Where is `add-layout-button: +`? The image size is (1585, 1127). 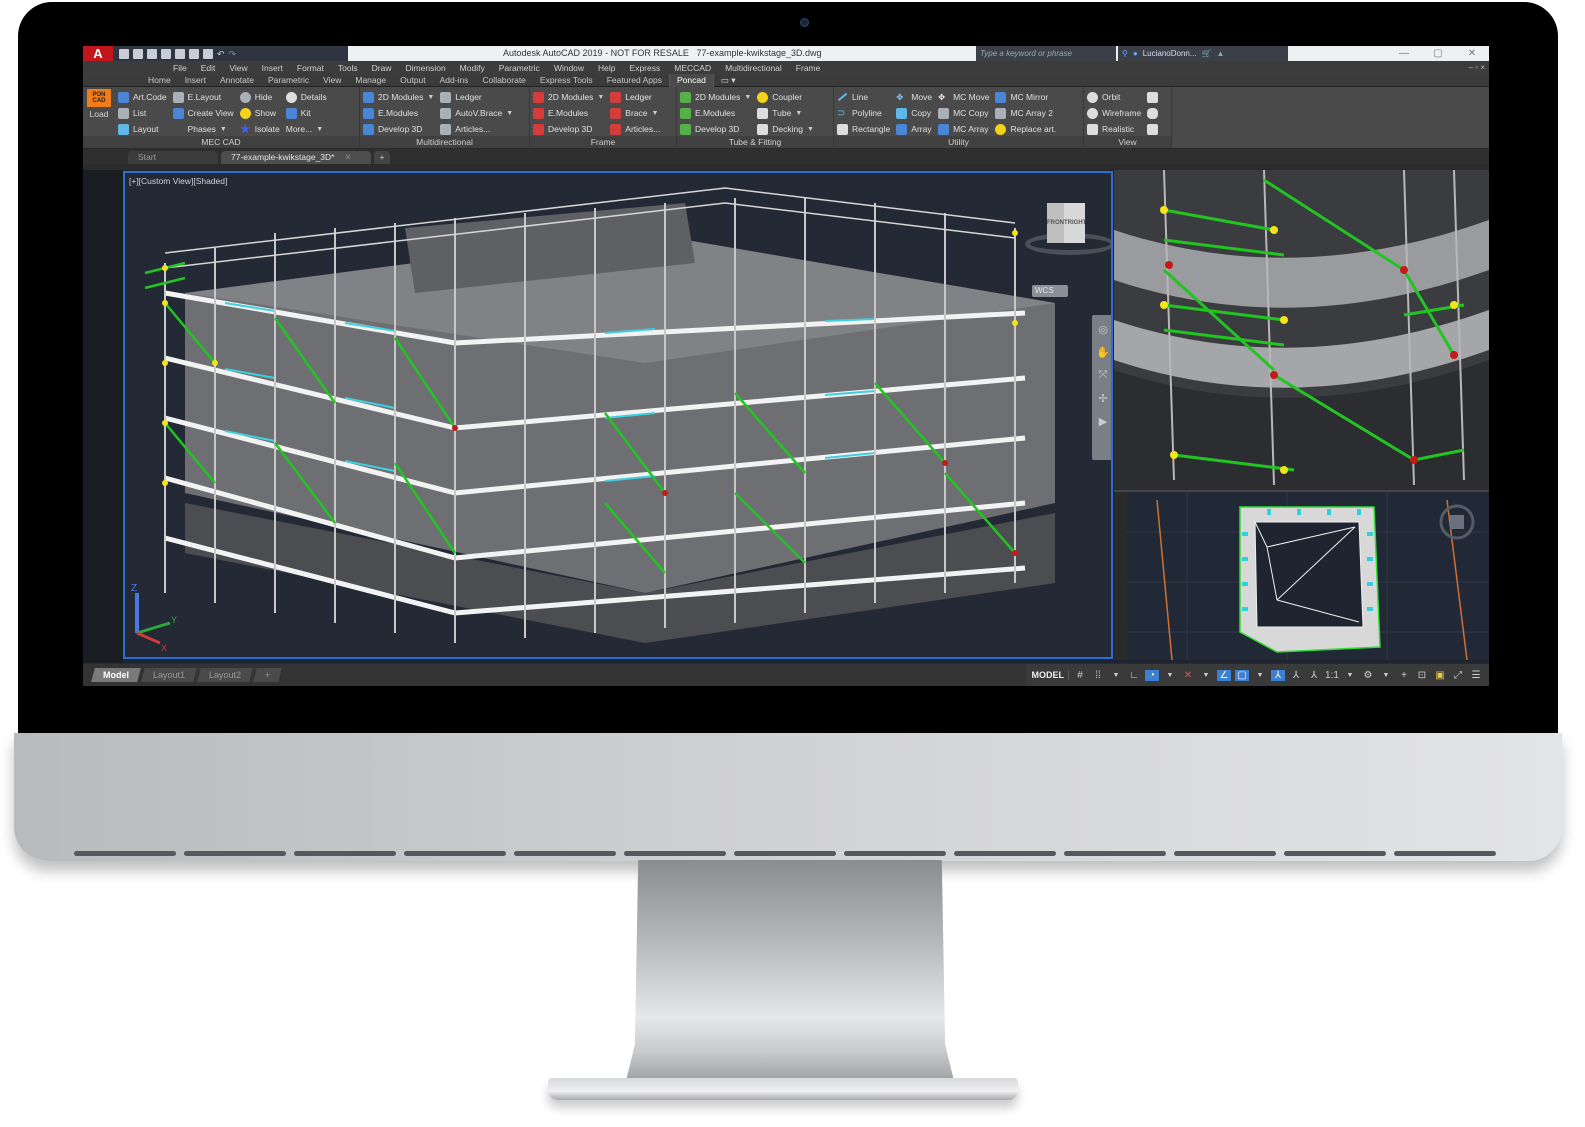 add-layout-button: + is located at coordinates (268, 675).